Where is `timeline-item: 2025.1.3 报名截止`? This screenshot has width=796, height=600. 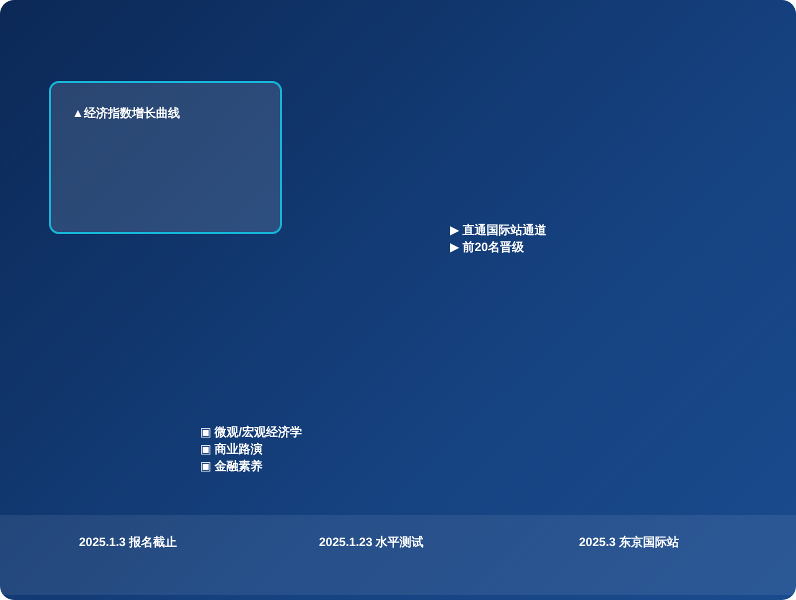 timeline-item: 2025.1.3 报名截止 is located at coordinates (128, 542).